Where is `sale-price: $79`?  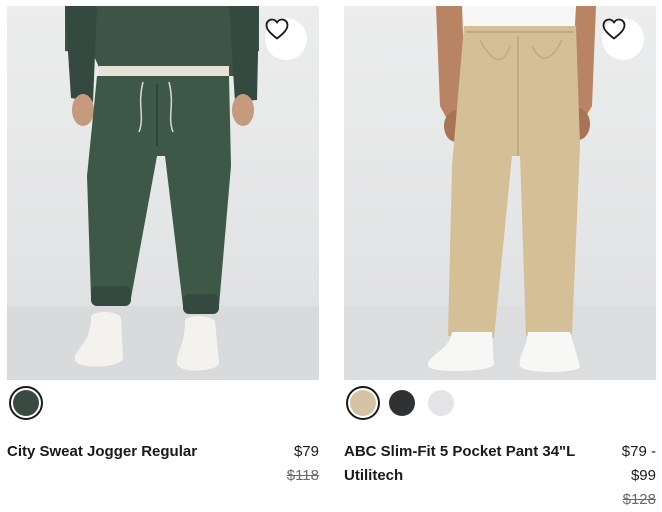 sale-price: $79 is located at coordinates (306, 451).